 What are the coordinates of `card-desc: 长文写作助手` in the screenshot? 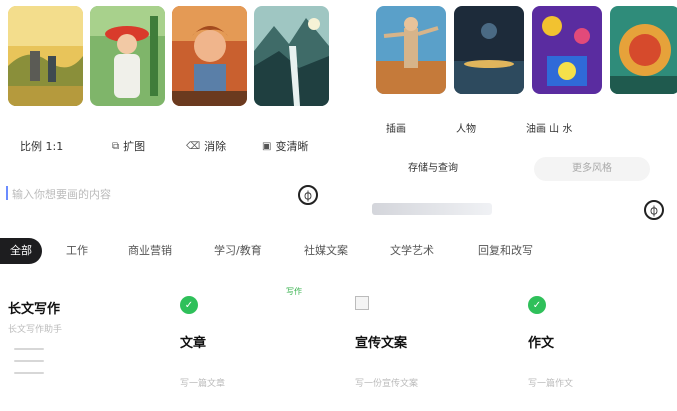 It's located at (35, 330).